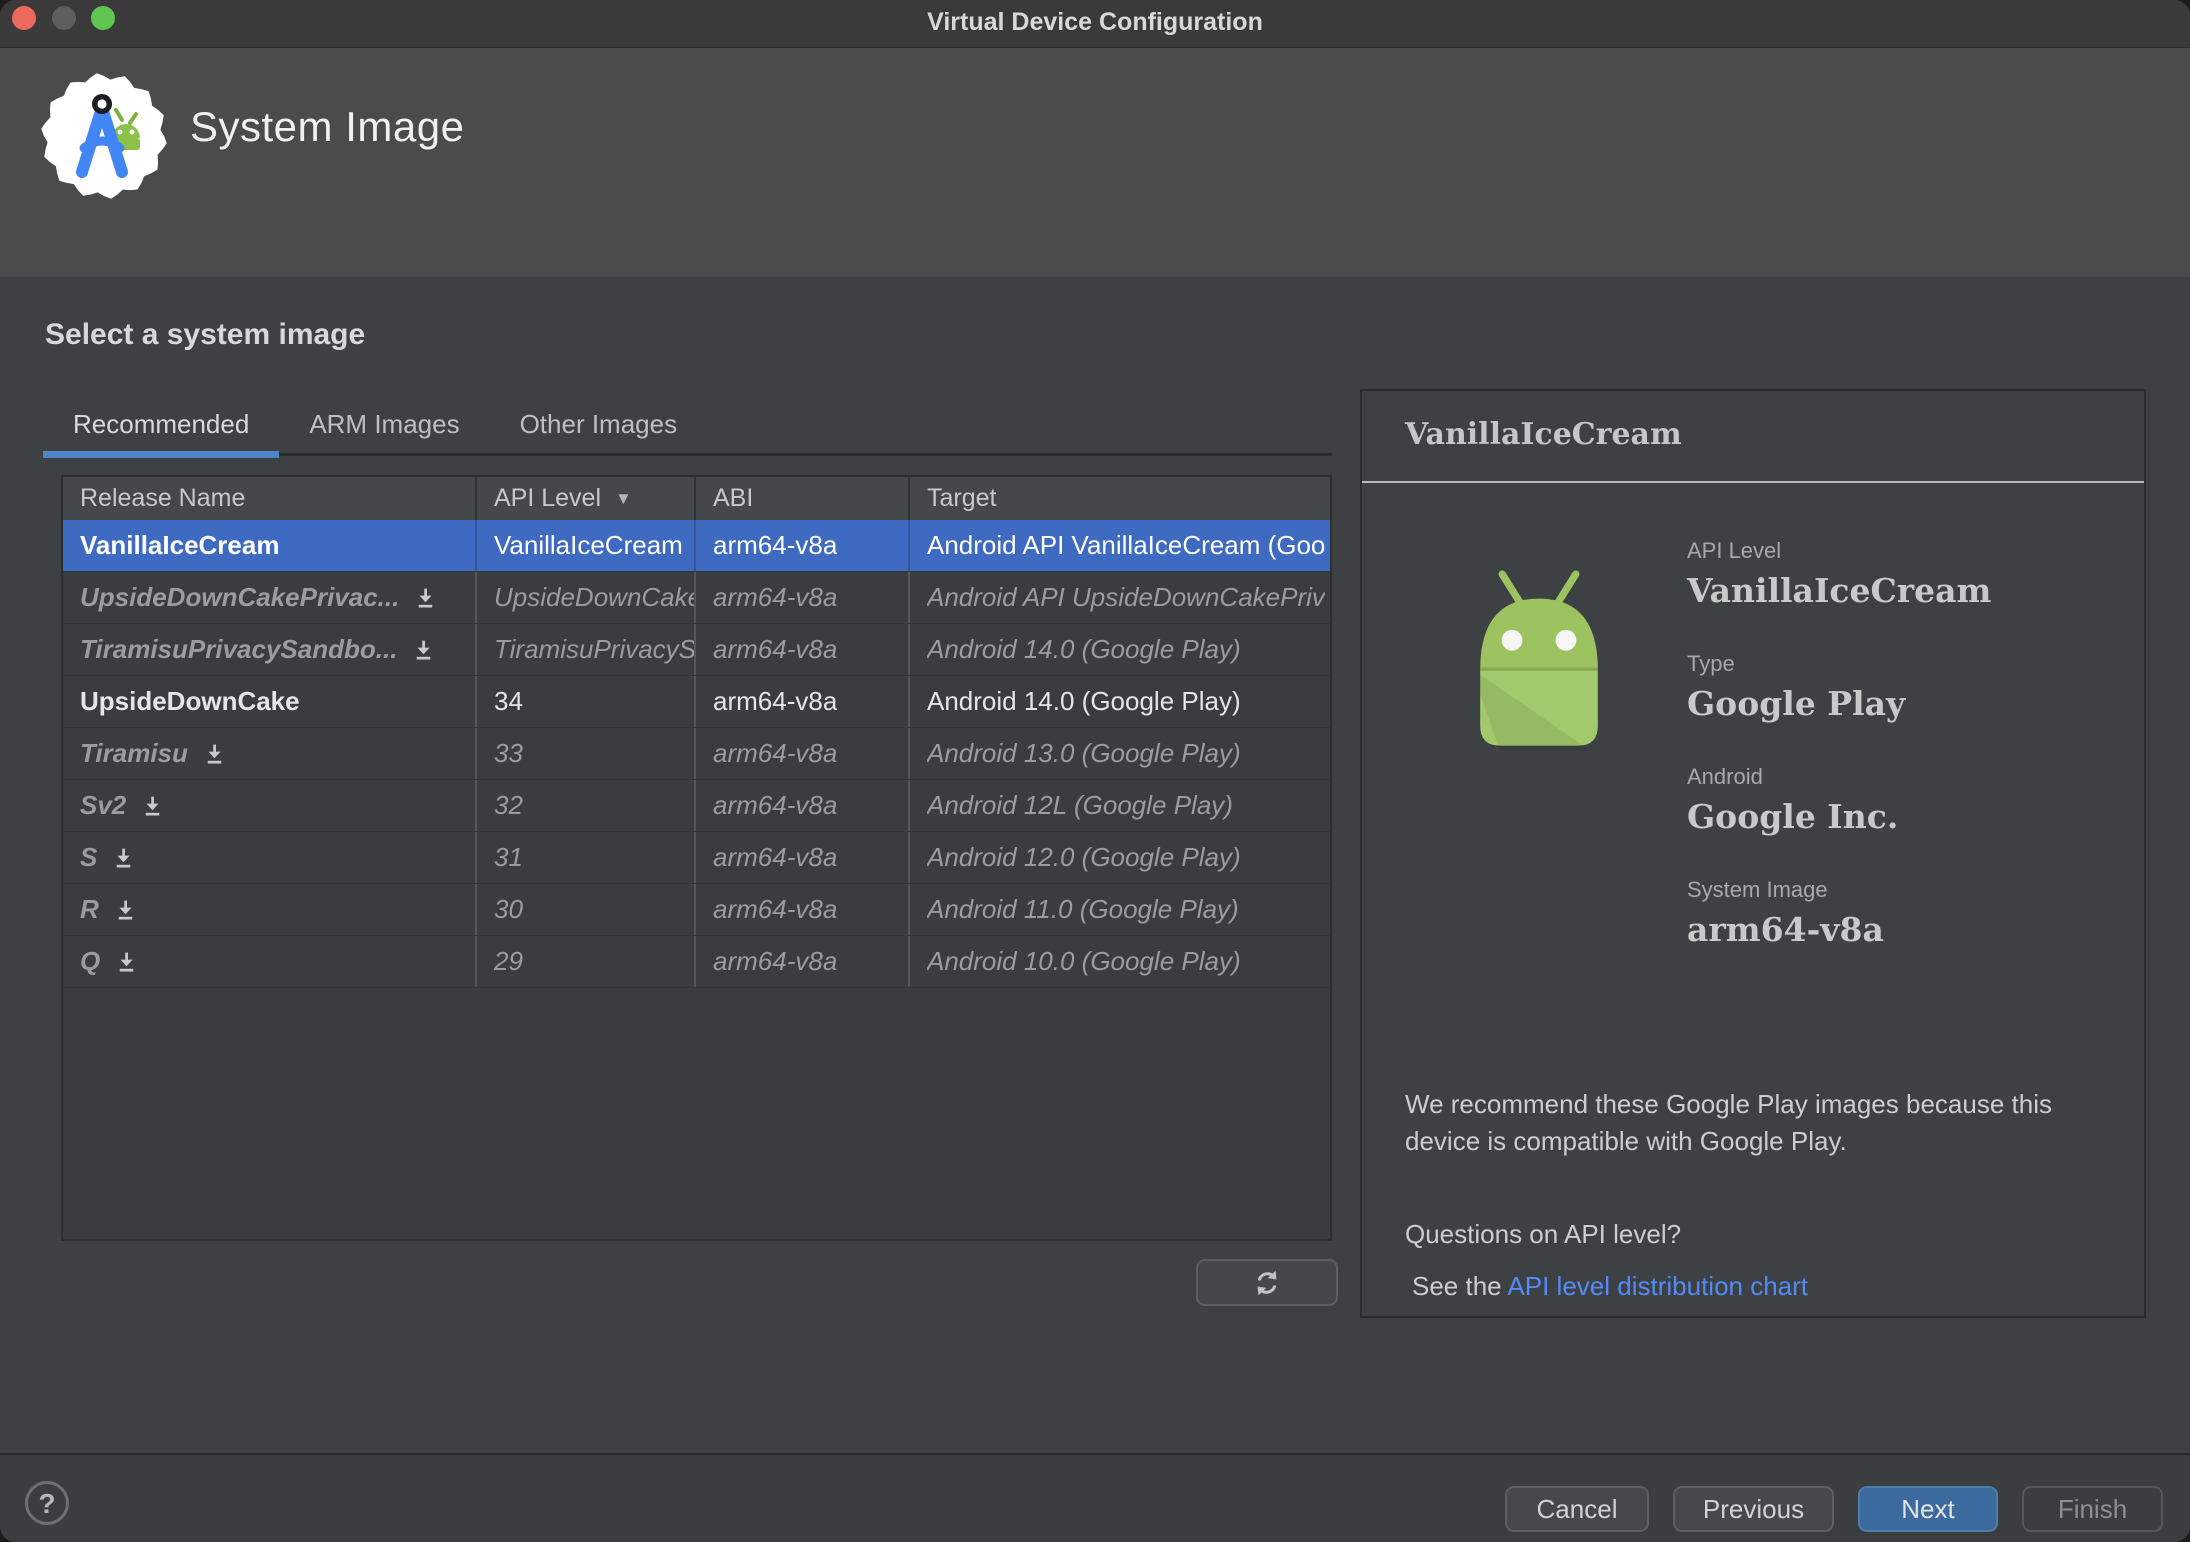 This screenshot has width=2190, height=1542. What do you see at coordinates (962, 498) in the screenshot?
I see `column-header-label: Target` at bounding box center [962, 498].